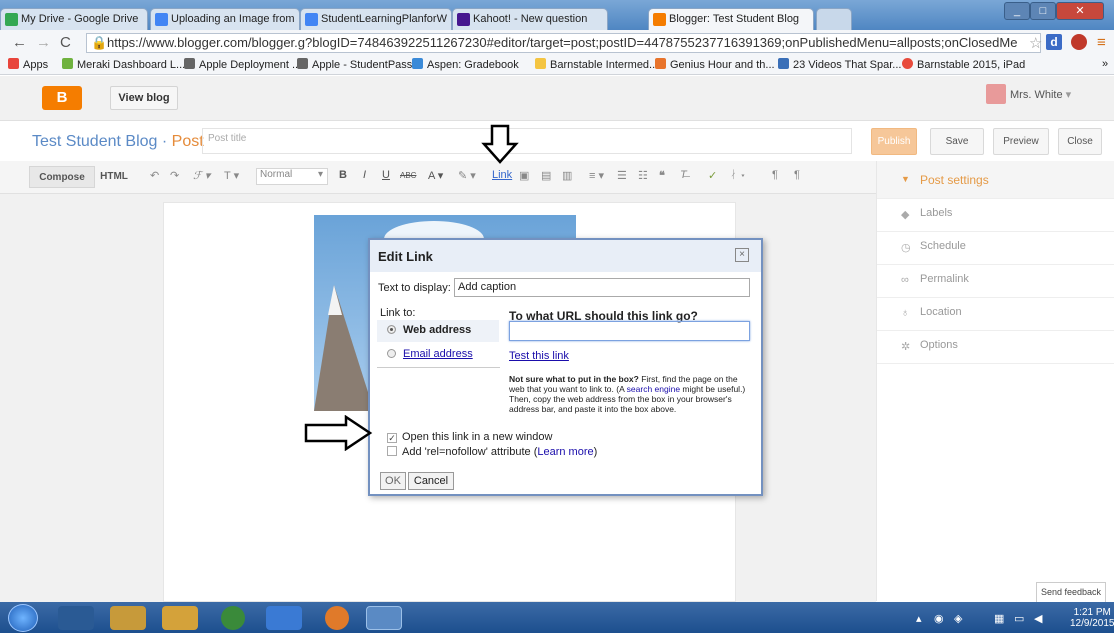 Image resolution: width=1114 pixels, height=633 pixels. I want to click on system-clock: 1:21 PM 12/9/2015, so click(1092, 618).